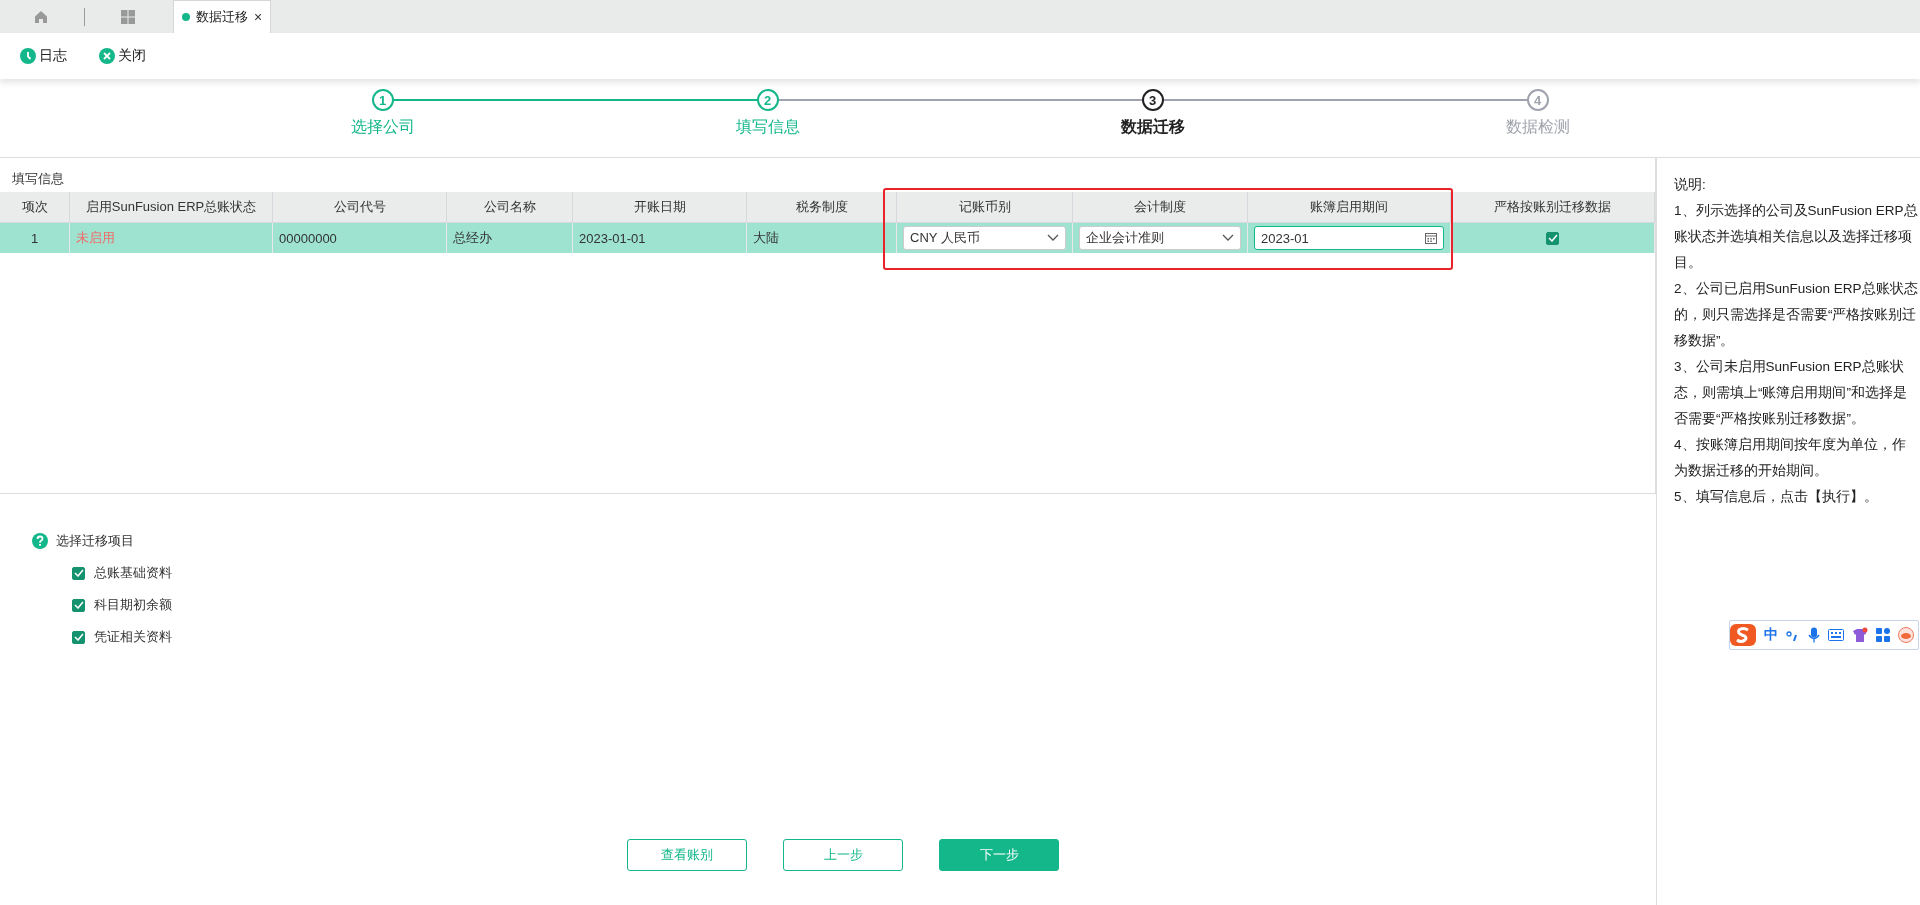 The width and height of the screenshot is (1920, 905). Describe the element at coordinates (1791, 393) in the screenshot. I see `note-text: 3、公司未启用SunFusion ERP总账状态，则需填上“账簿启用期间”和选择是否需要“严格按账别迁移数据”。` at that location.